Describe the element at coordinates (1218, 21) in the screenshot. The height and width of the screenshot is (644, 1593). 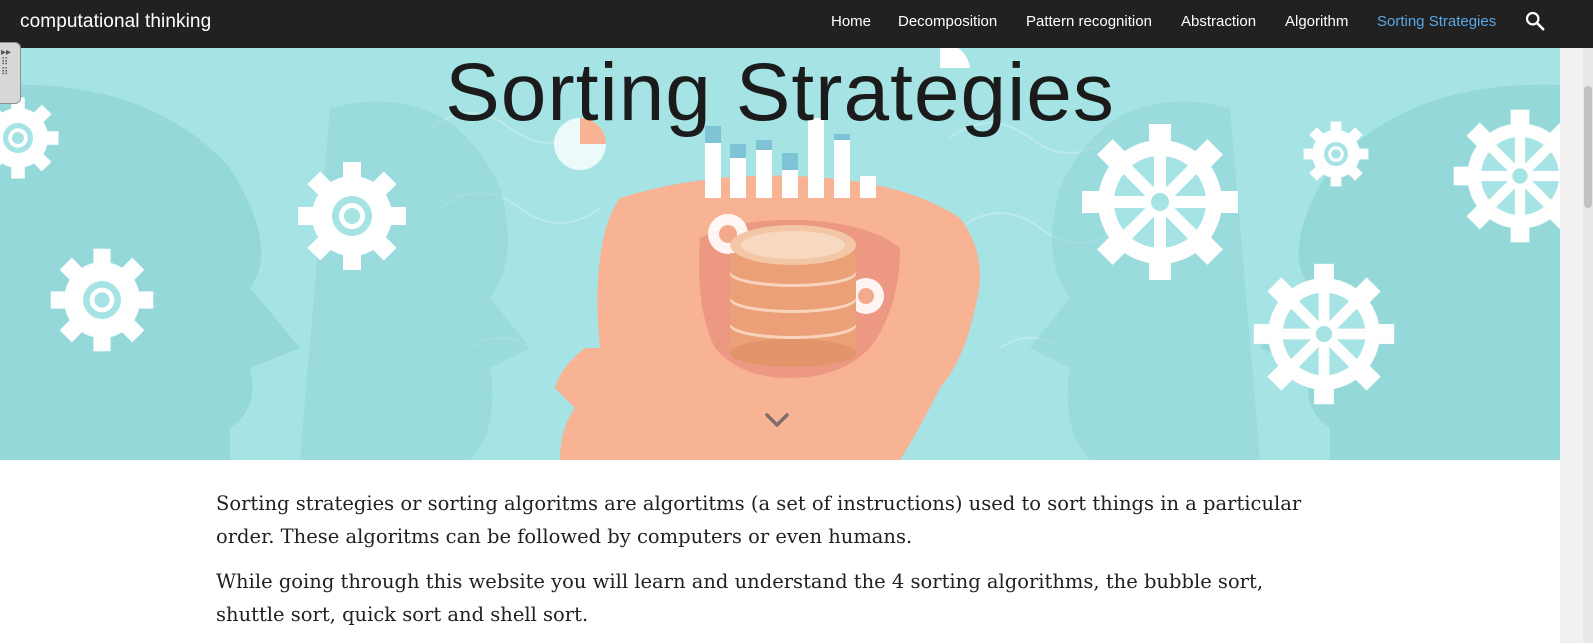
I see `nav-item-abstraction: Abstraction` at that location.